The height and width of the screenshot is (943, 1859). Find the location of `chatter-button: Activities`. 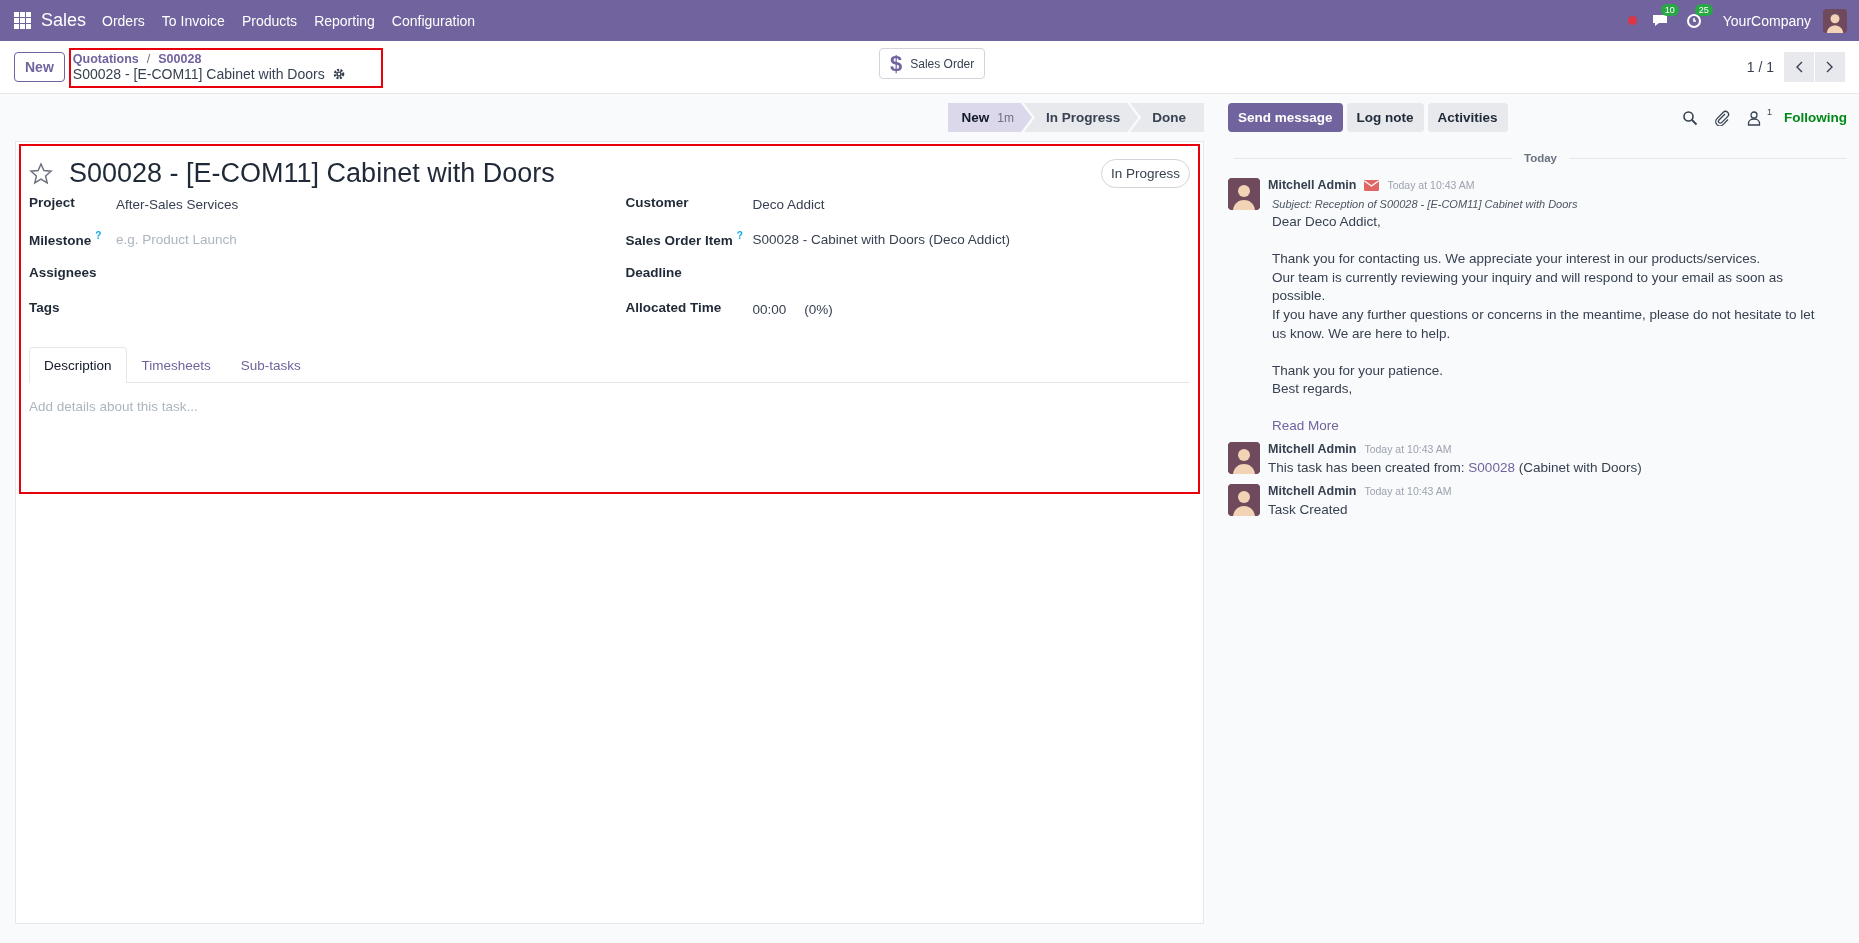

chatter-button: Activities is located at coordinates (1467, 117).